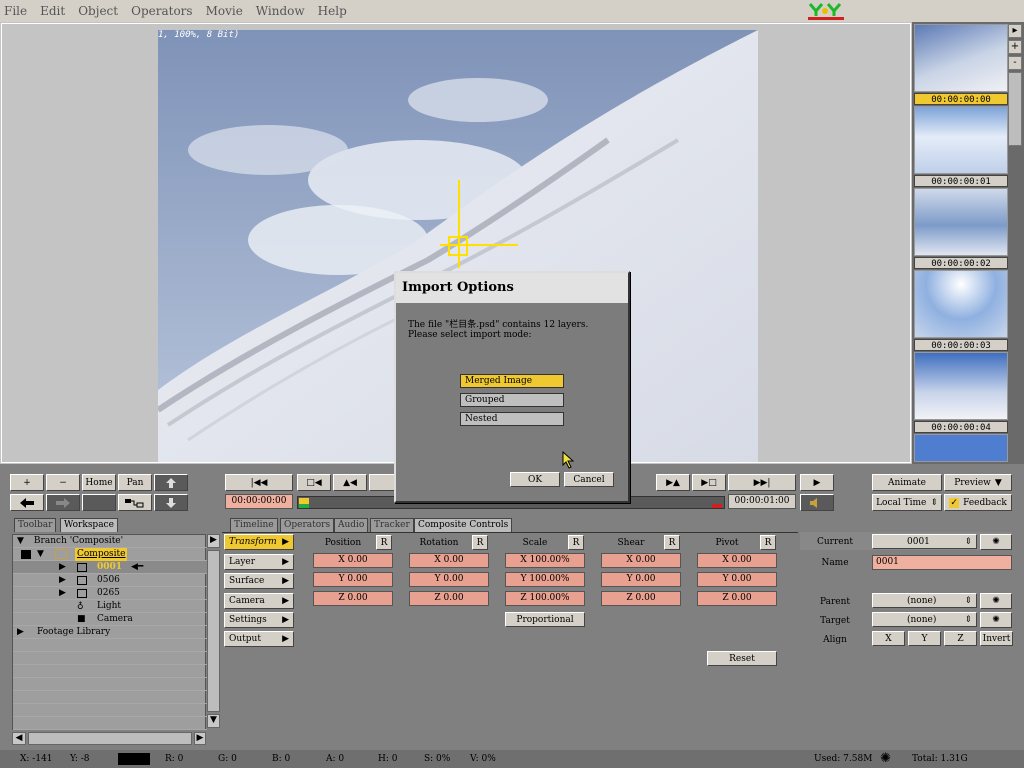 This screenshot has height=768, width=1024. I want to click on current-dropdown: 0001 ⇕, so click(924, 541).